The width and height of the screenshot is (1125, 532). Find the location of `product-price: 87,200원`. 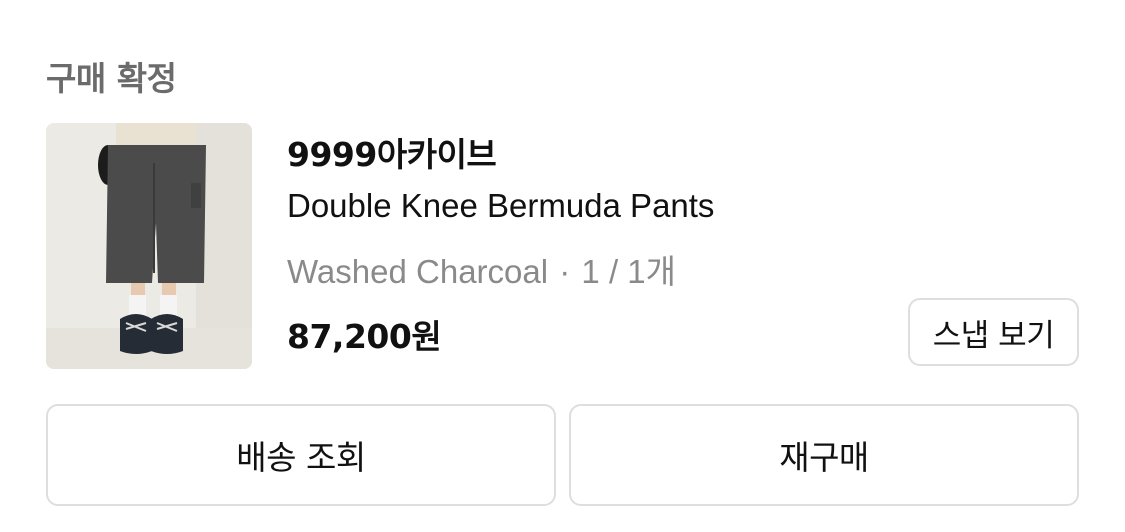

product-price: 87,200원 is located at coordinates (364, 336).